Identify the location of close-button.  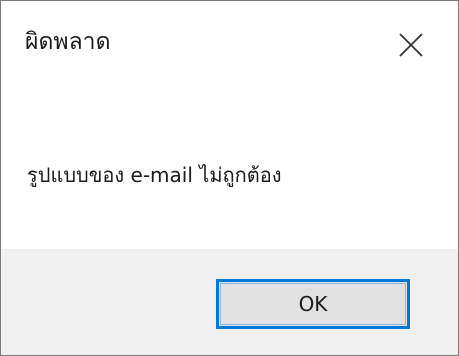
(411, 45).